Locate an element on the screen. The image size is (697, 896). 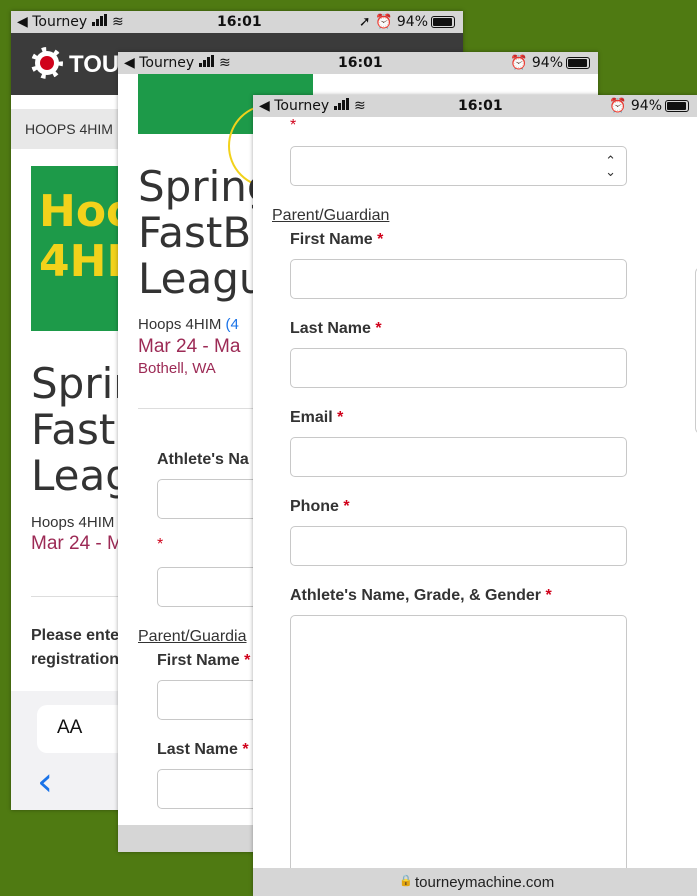
breadcrumb-label: HOOPS 4HIM is located at coordinates (69, 129).